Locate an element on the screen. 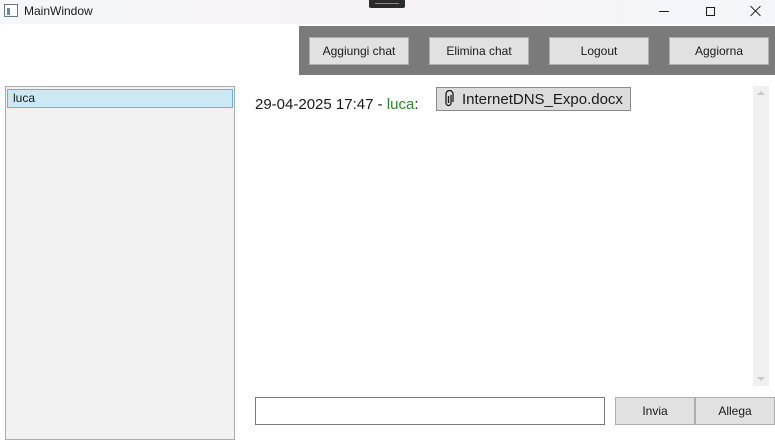 This screenshot has width=775, height=444. paperclip-icon is located at coordinates (449, 98).